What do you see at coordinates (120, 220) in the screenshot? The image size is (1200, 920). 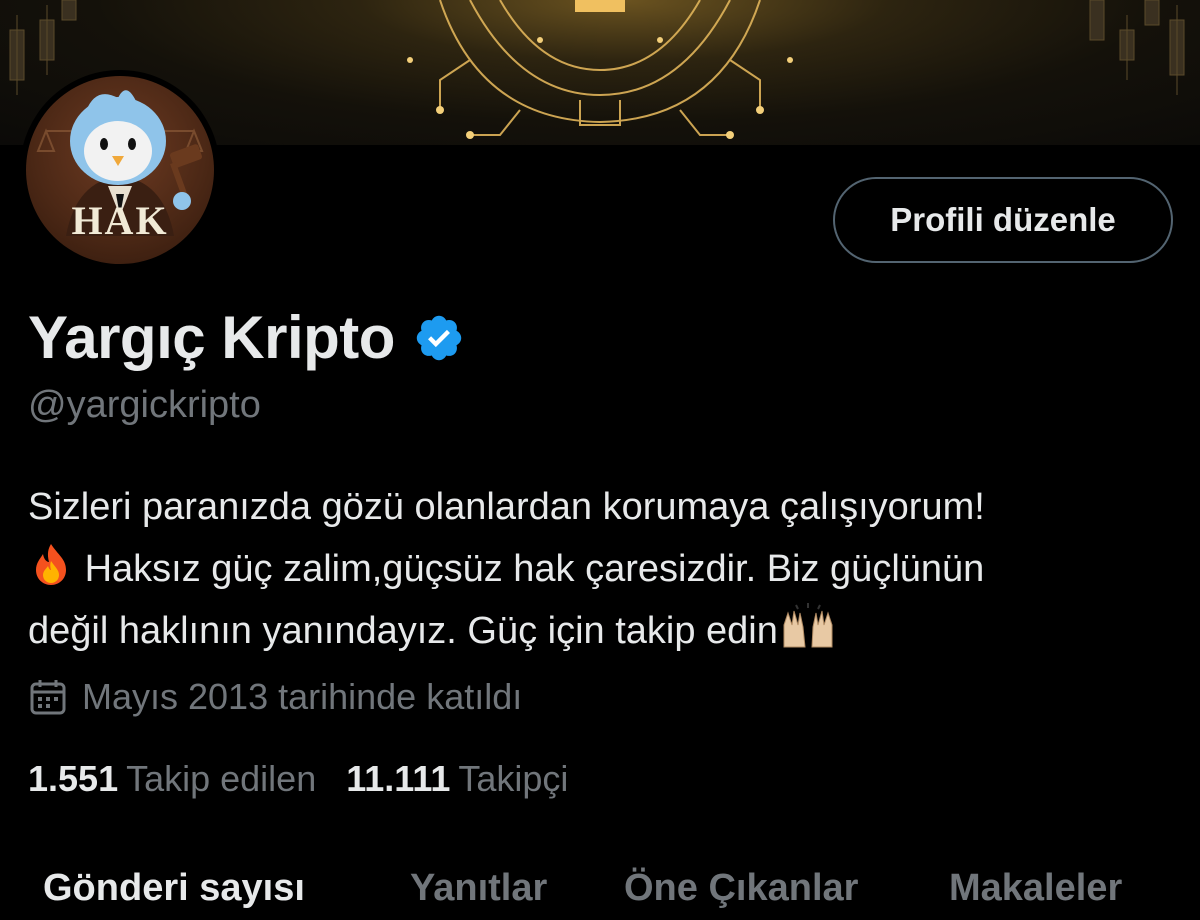 I see `avatar-hak-text: HAK` at bounding box center [120, 220].